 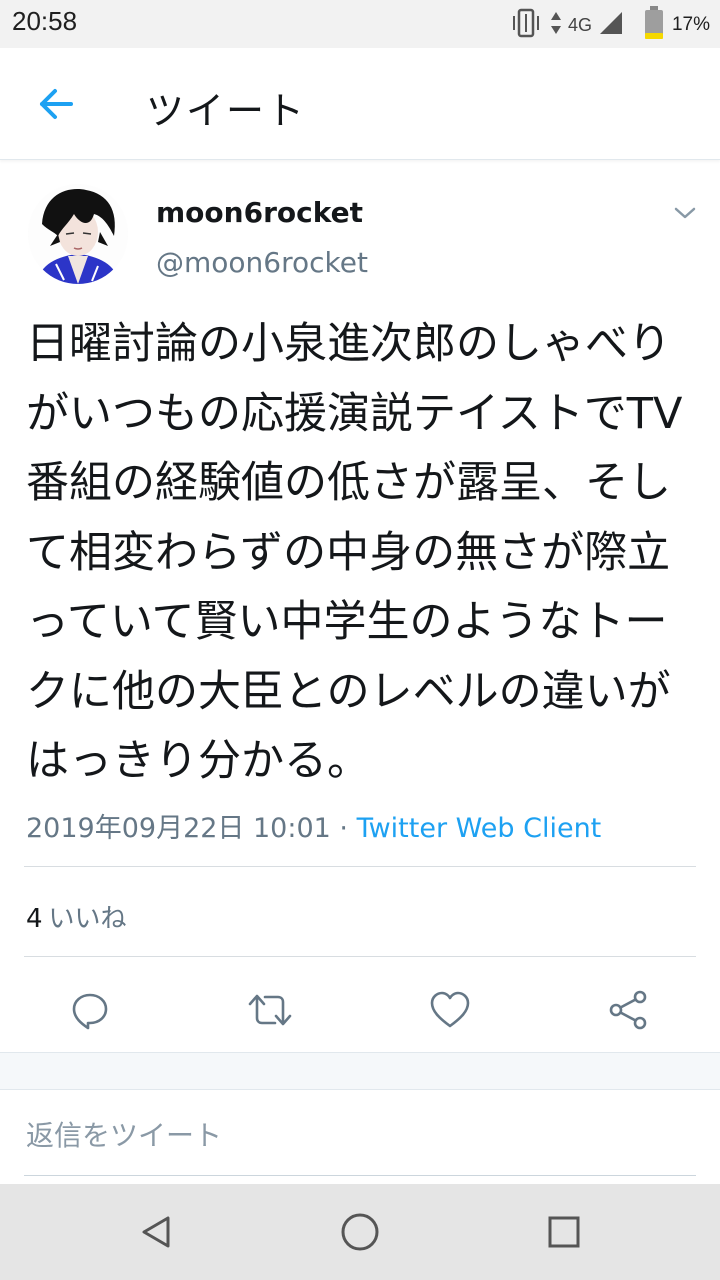 I want to click on author-name: moon6rocket, so click(x=259, y=212).